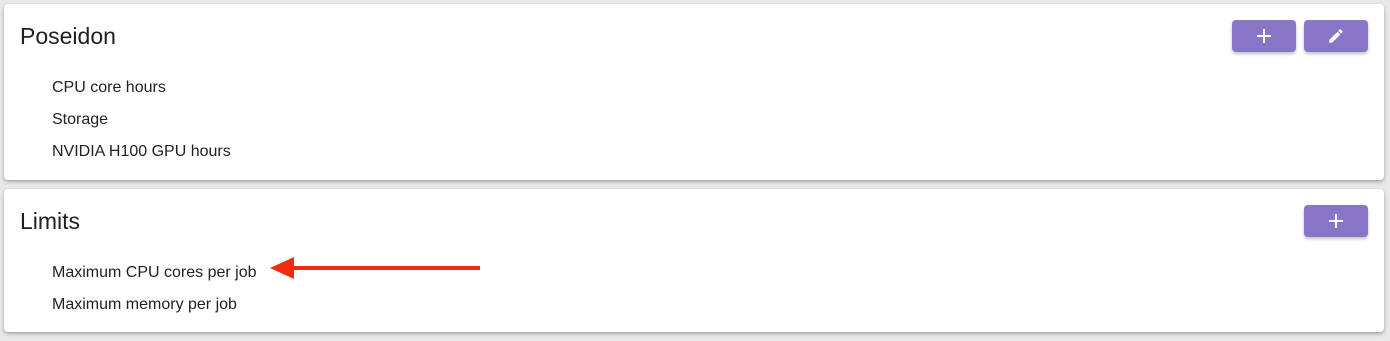 The height and width of the screenshot is (341, 1390). Describe the element at coordinates (154, 273) in the screenshot. I see `list-item: Maximum CPU cores per job` at that location.